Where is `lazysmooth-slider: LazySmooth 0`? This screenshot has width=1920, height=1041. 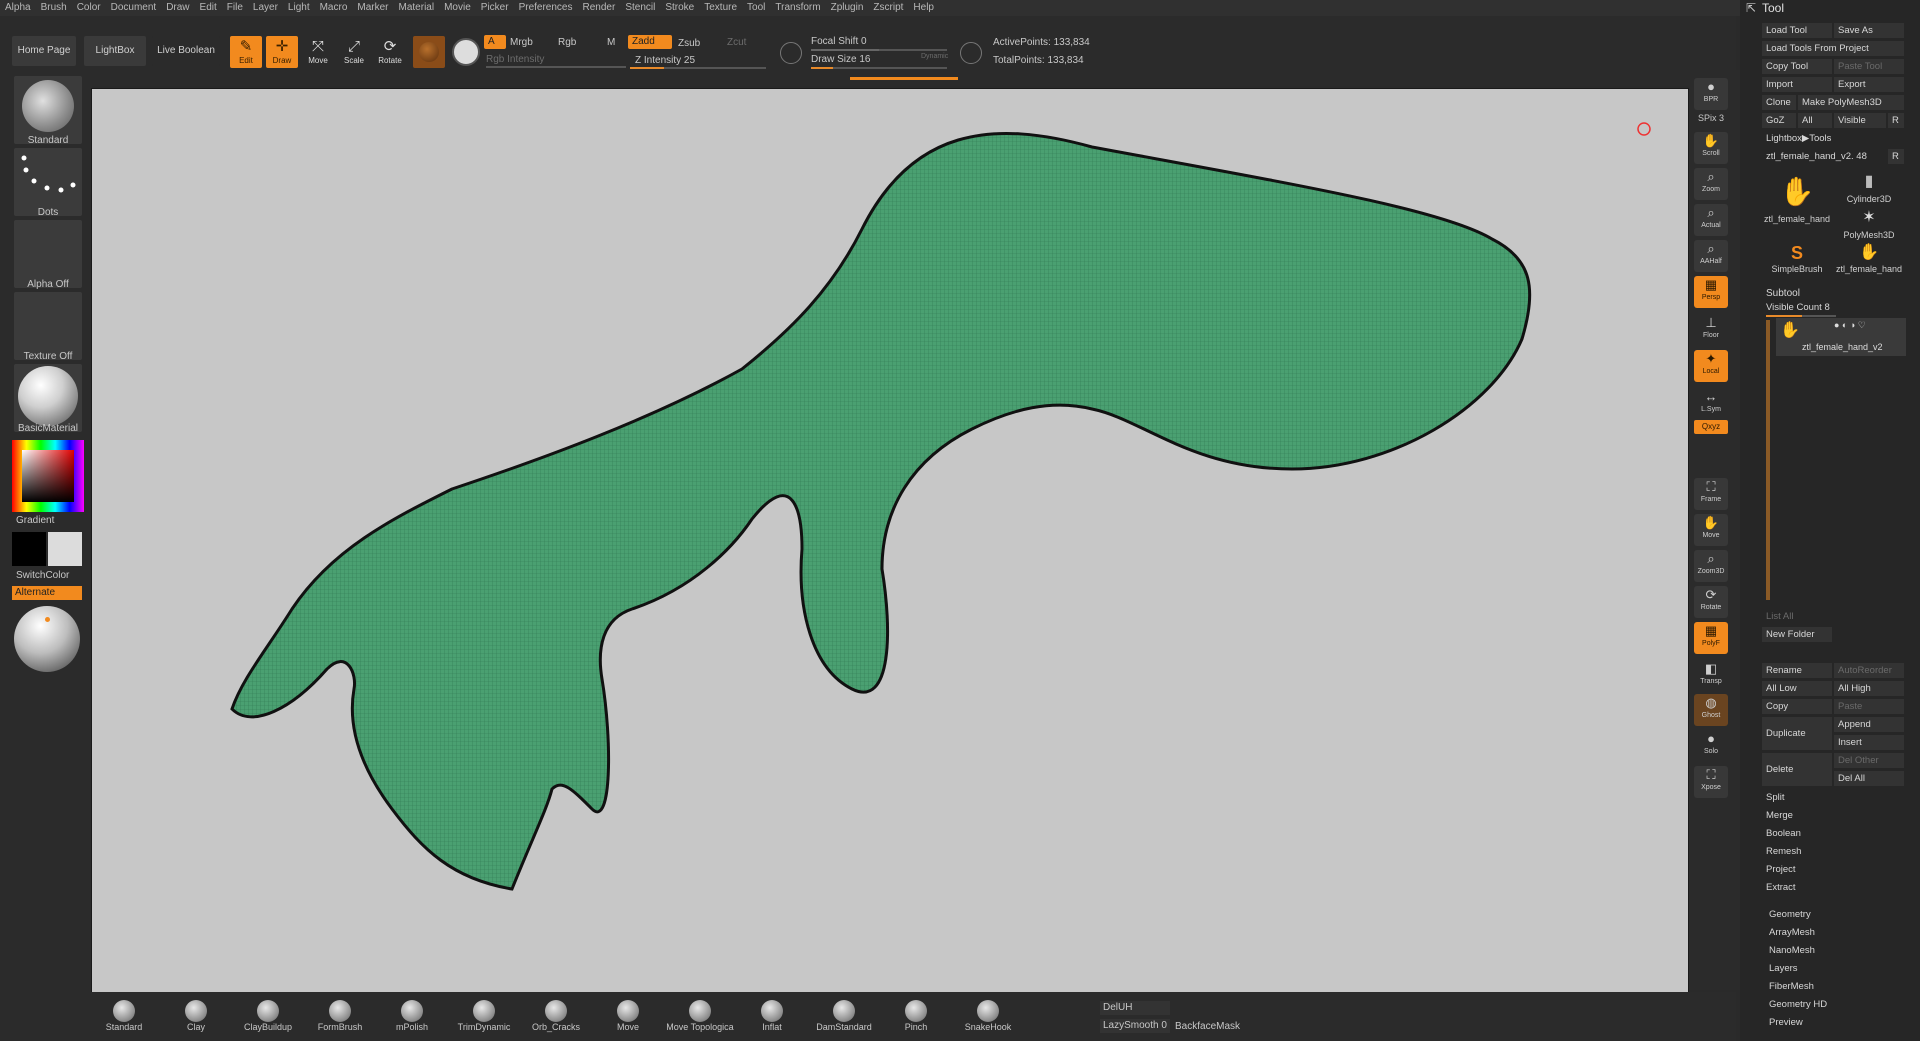 lazysmooth-slider: LazySmooth 0 is located at coordinates (1135, 1026).